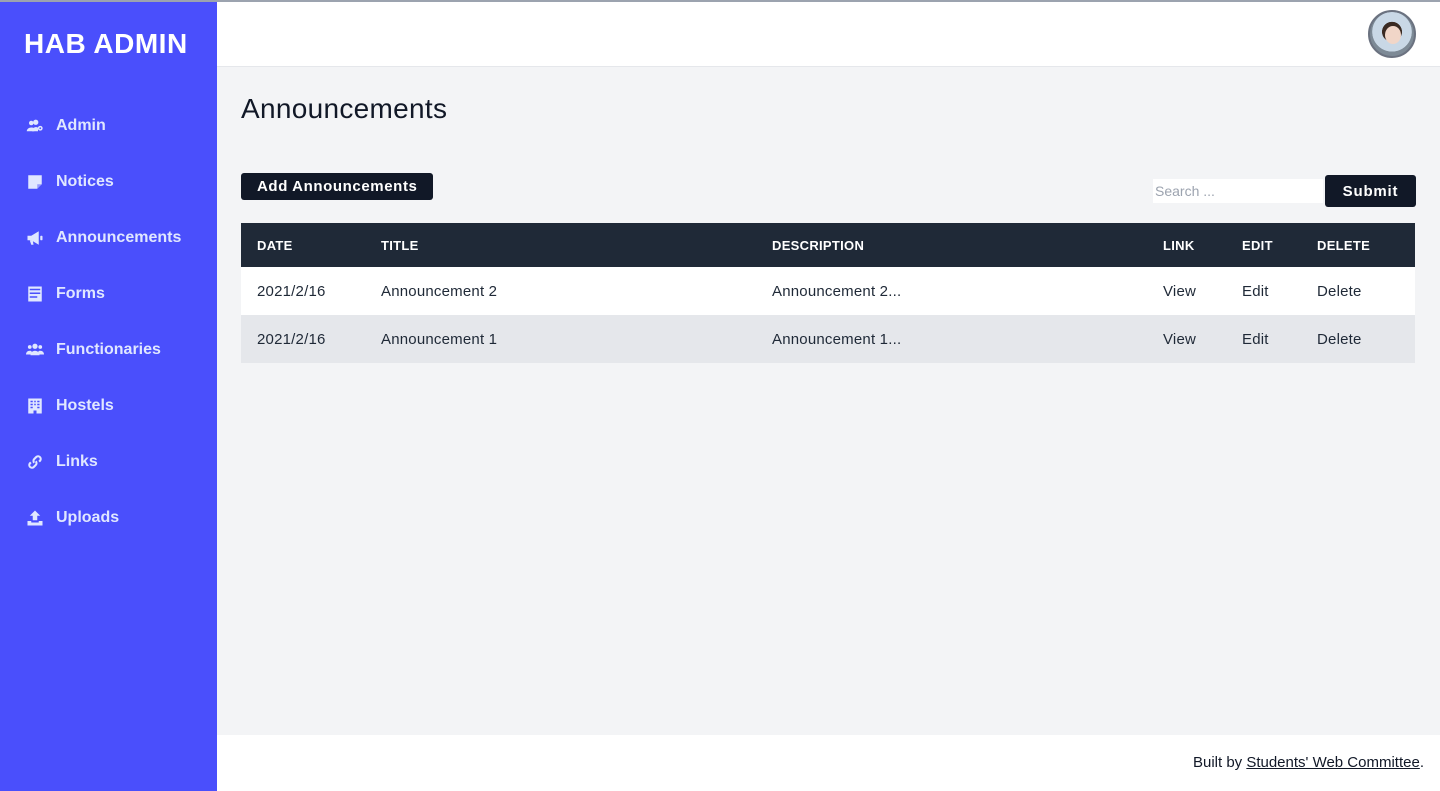  Describe the element at coordinates (106, 43) in the screenshot. I see `brand-title: HAB ADMIN` at that location.